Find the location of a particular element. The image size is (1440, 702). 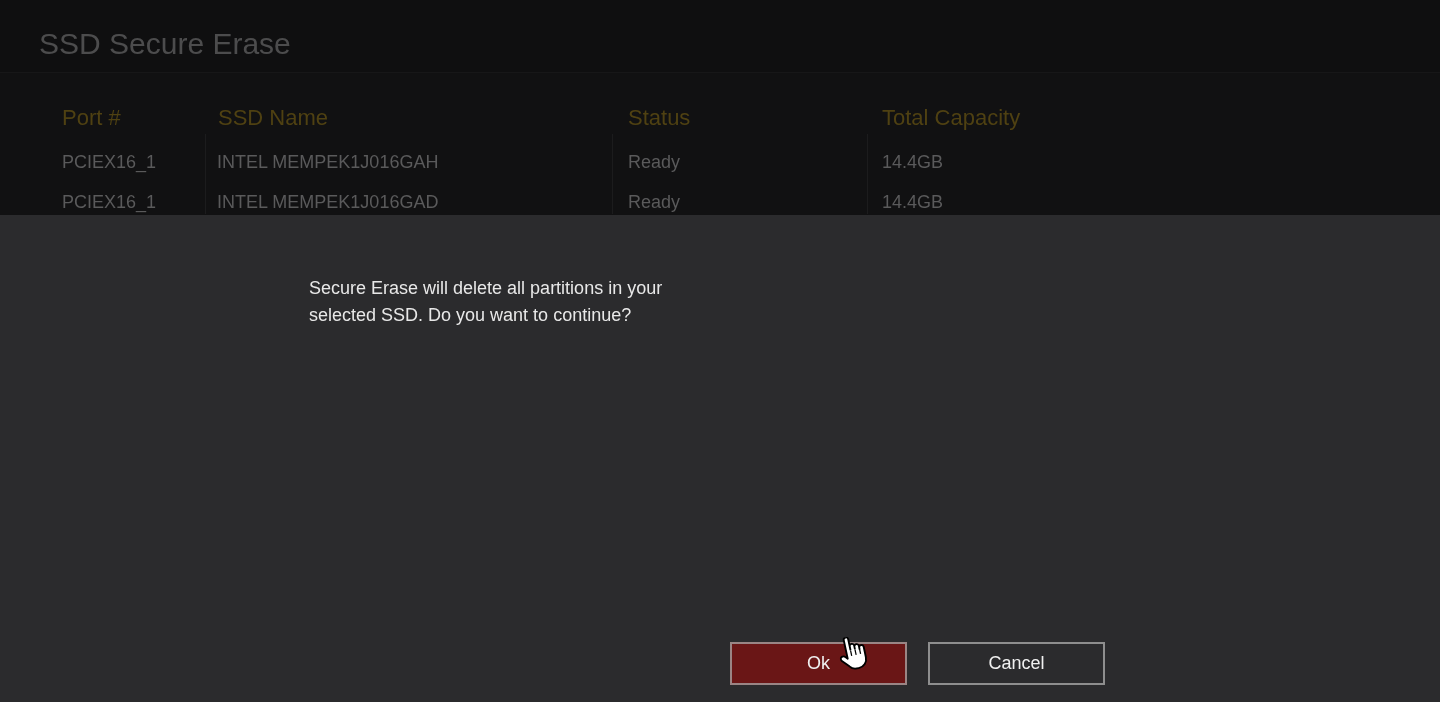

column-header: SSD Name is located at coordinates (273, 118).